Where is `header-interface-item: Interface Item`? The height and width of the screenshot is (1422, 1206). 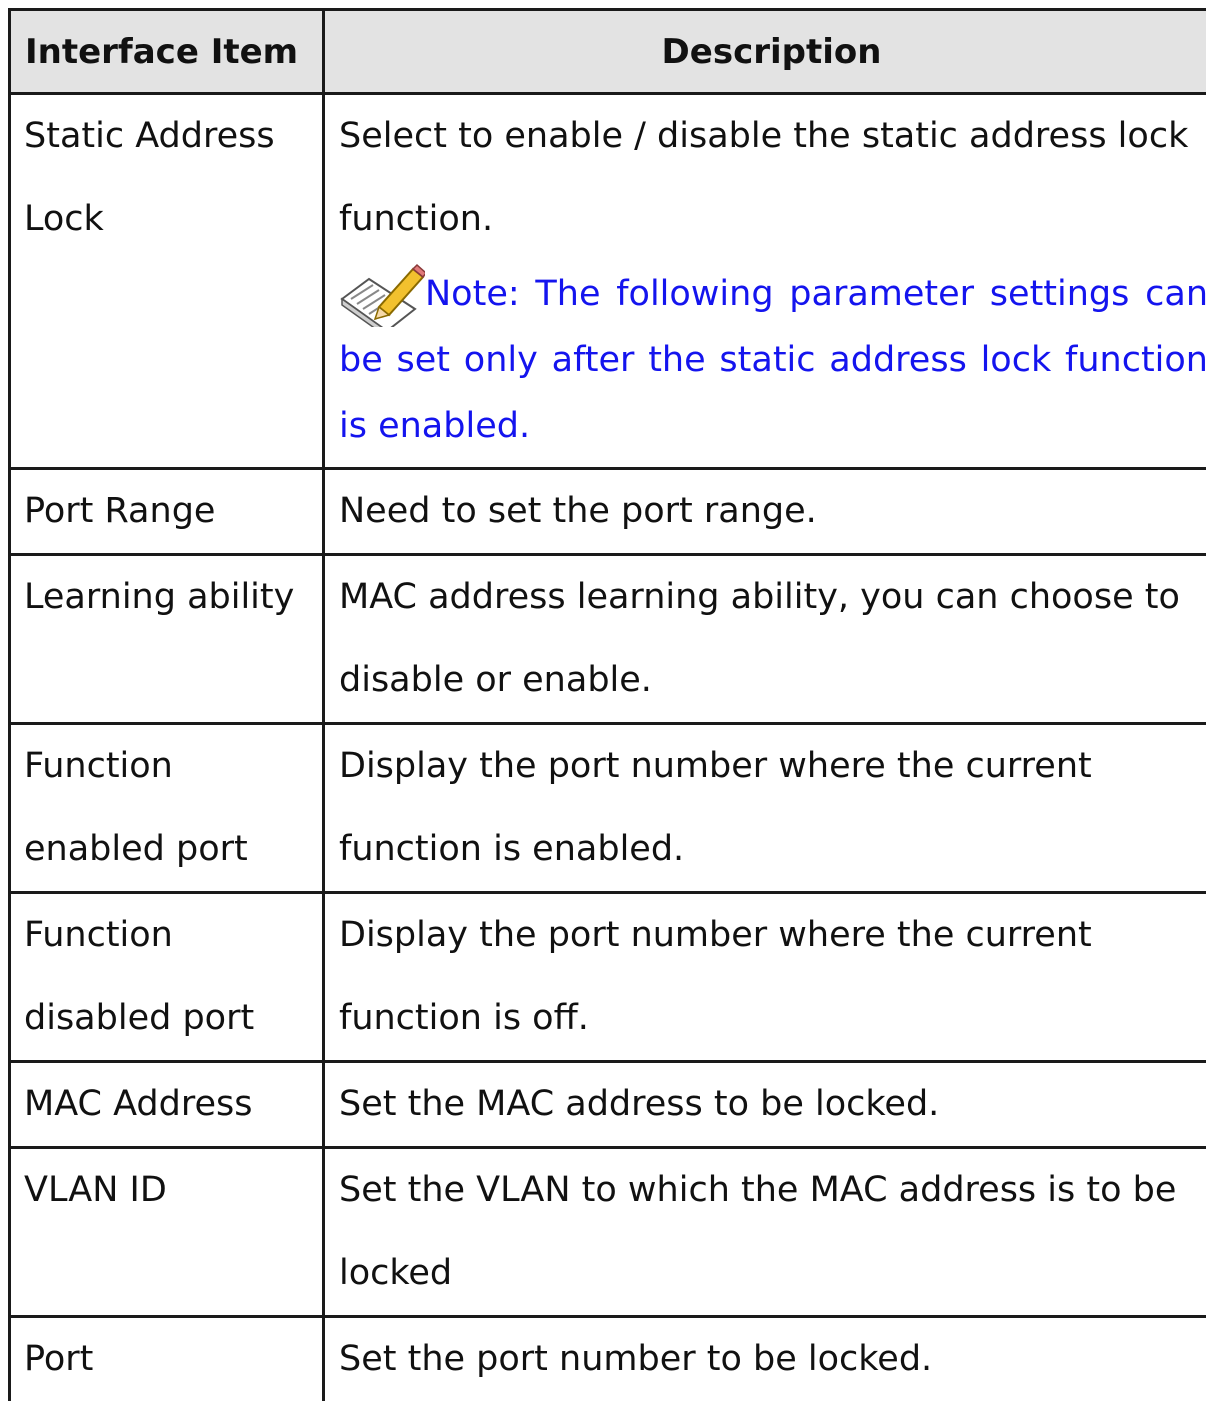 header-interface-item: Interface Item is located at coordinates (166, 51).